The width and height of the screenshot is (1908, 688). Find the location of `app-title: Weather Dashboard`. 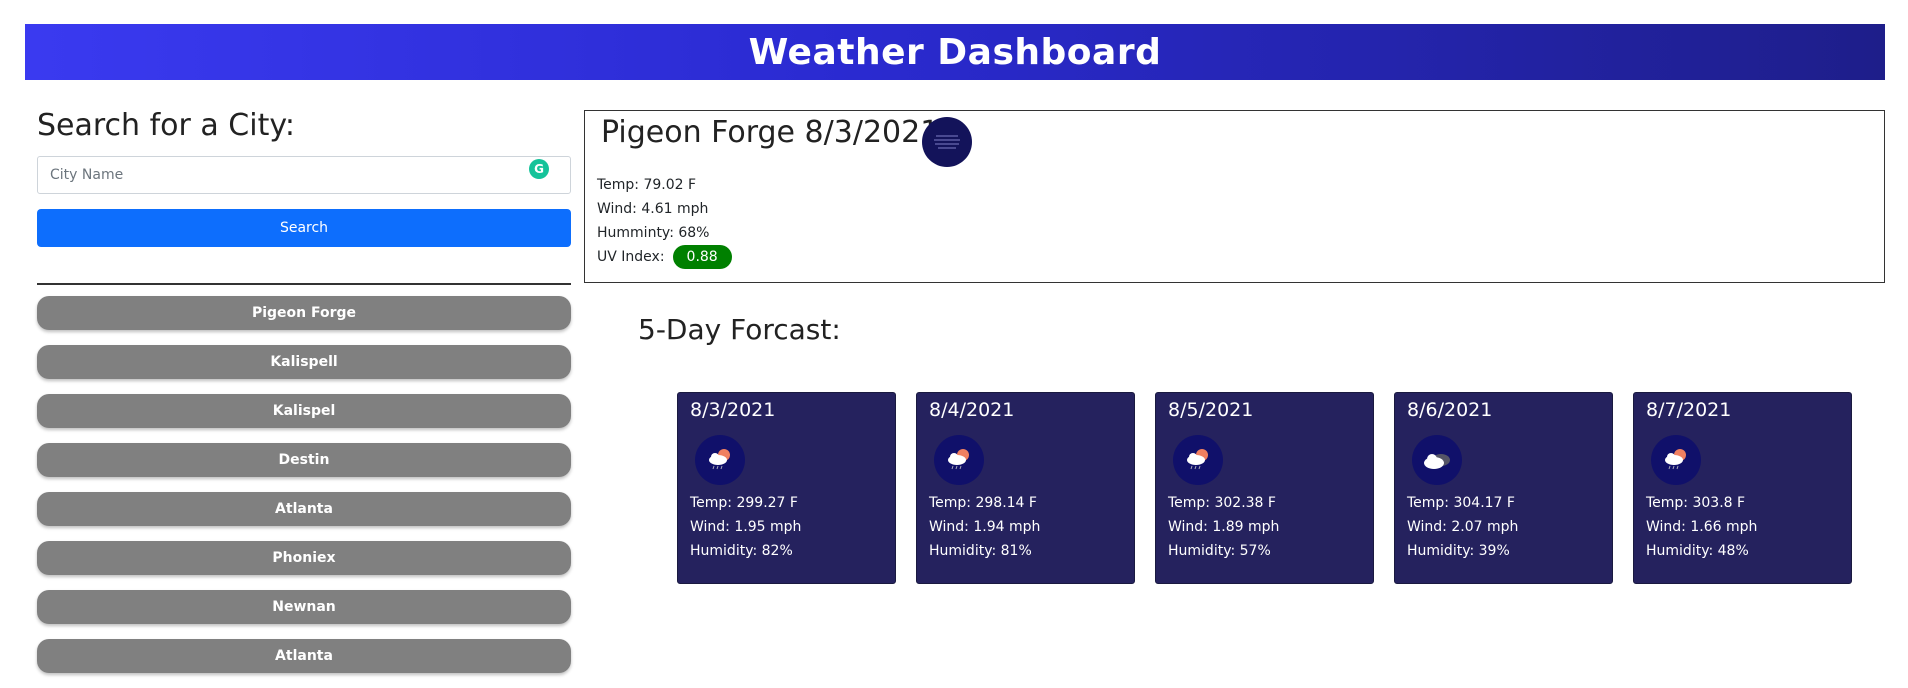

app-title: Weather Dashboard is located at coordinates (955, 52).